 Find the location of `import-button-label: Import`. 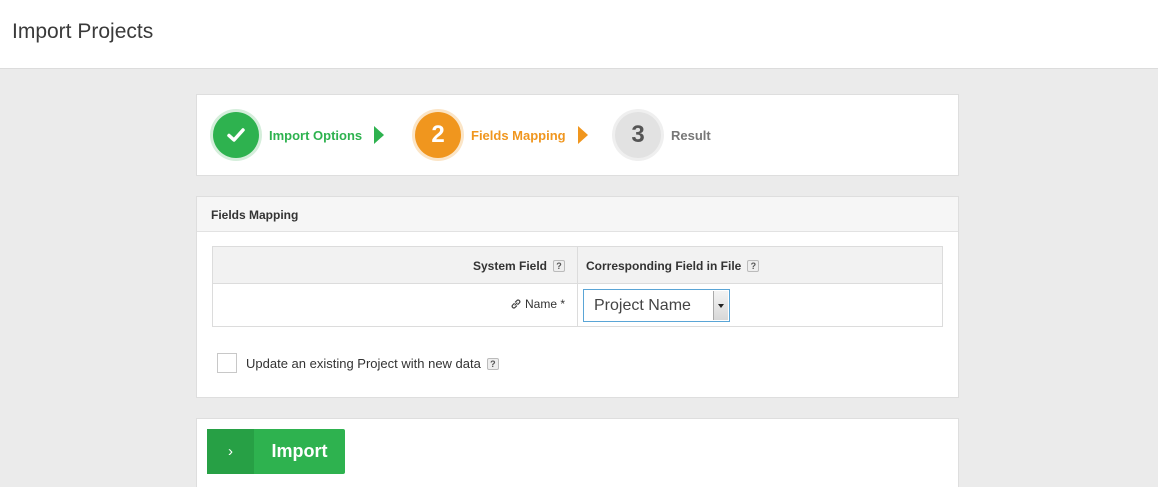

import-button-label: Import is located at coordinates (299, 451).